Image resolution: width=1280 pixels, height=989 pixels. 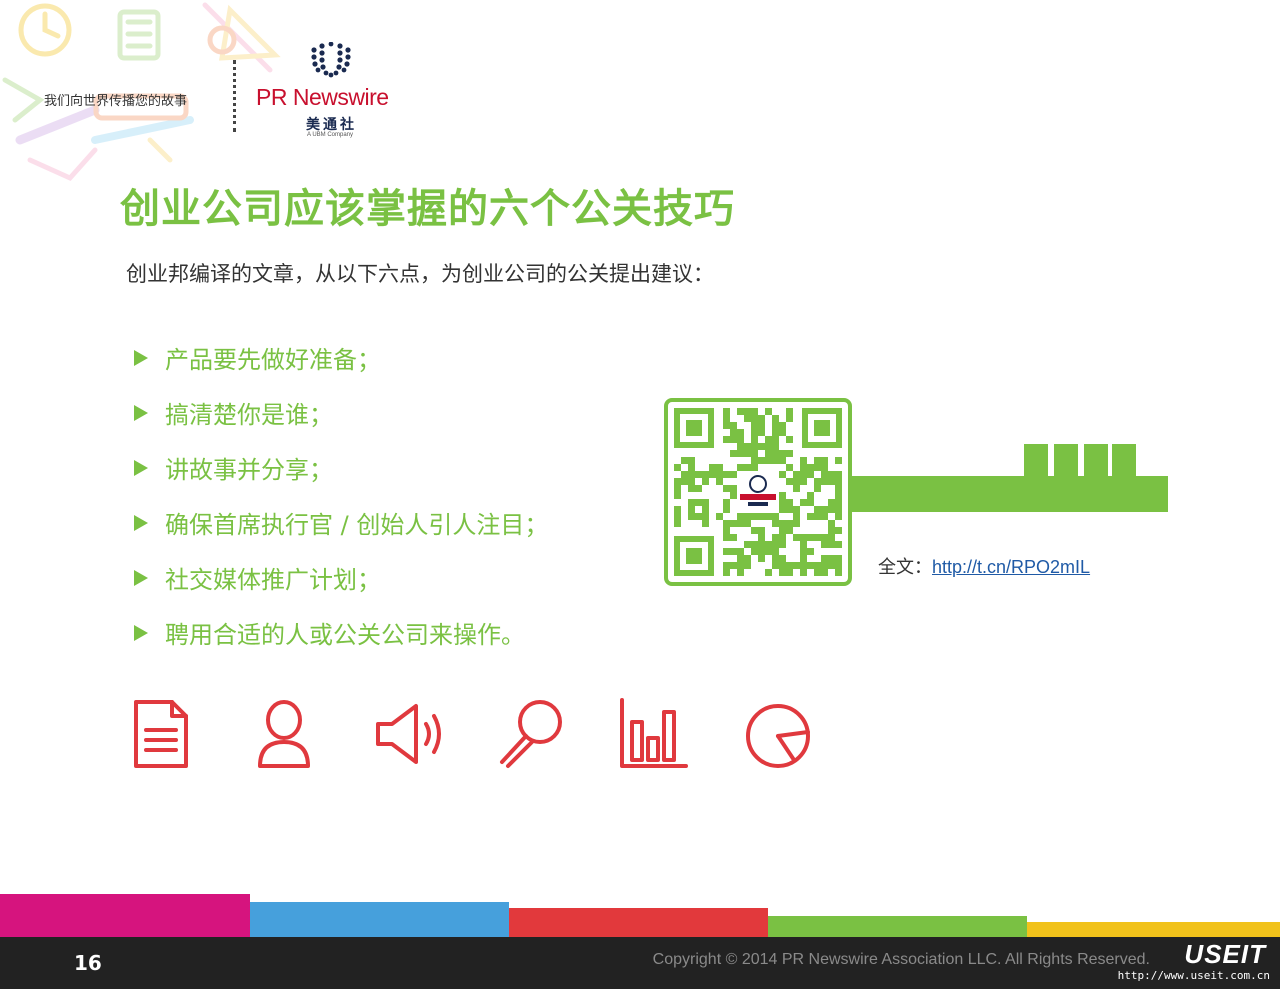 What do you see at coordinates (638, 923) in the screenshot?
I see `bar-red` at bounding box center [638, 923].